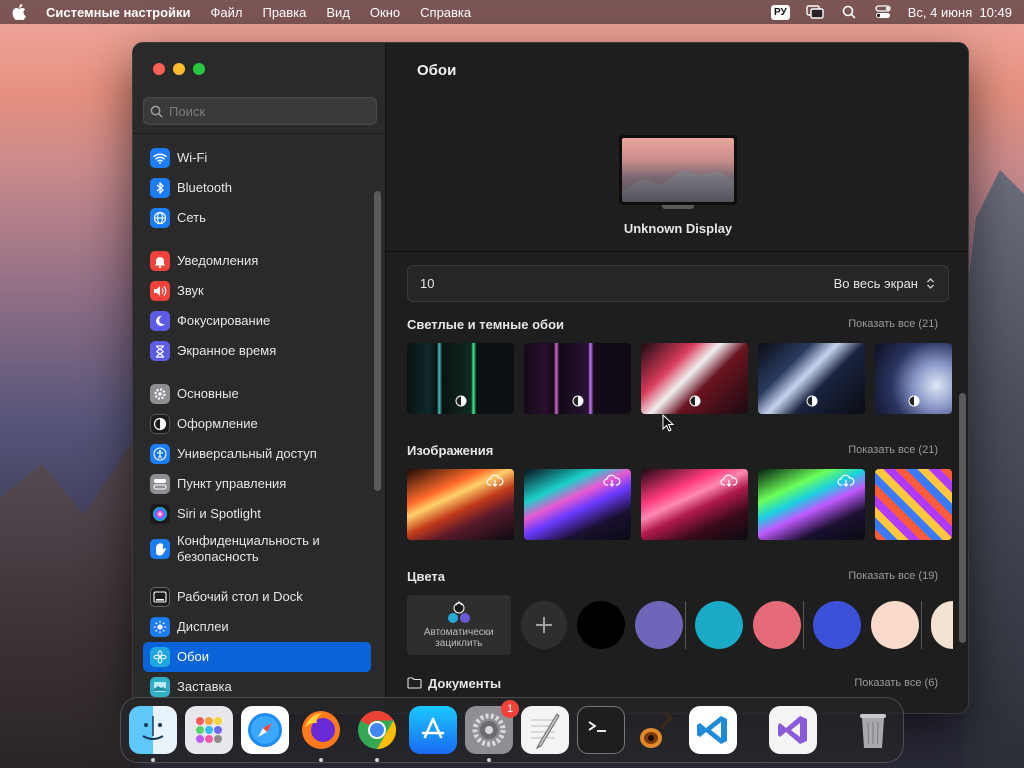 The width and height of the screenshot is (1024, 768). Describe the element at coordinates (118, 12) in the screenshot. I see `menu-app-name: Системные настройки` at that location.